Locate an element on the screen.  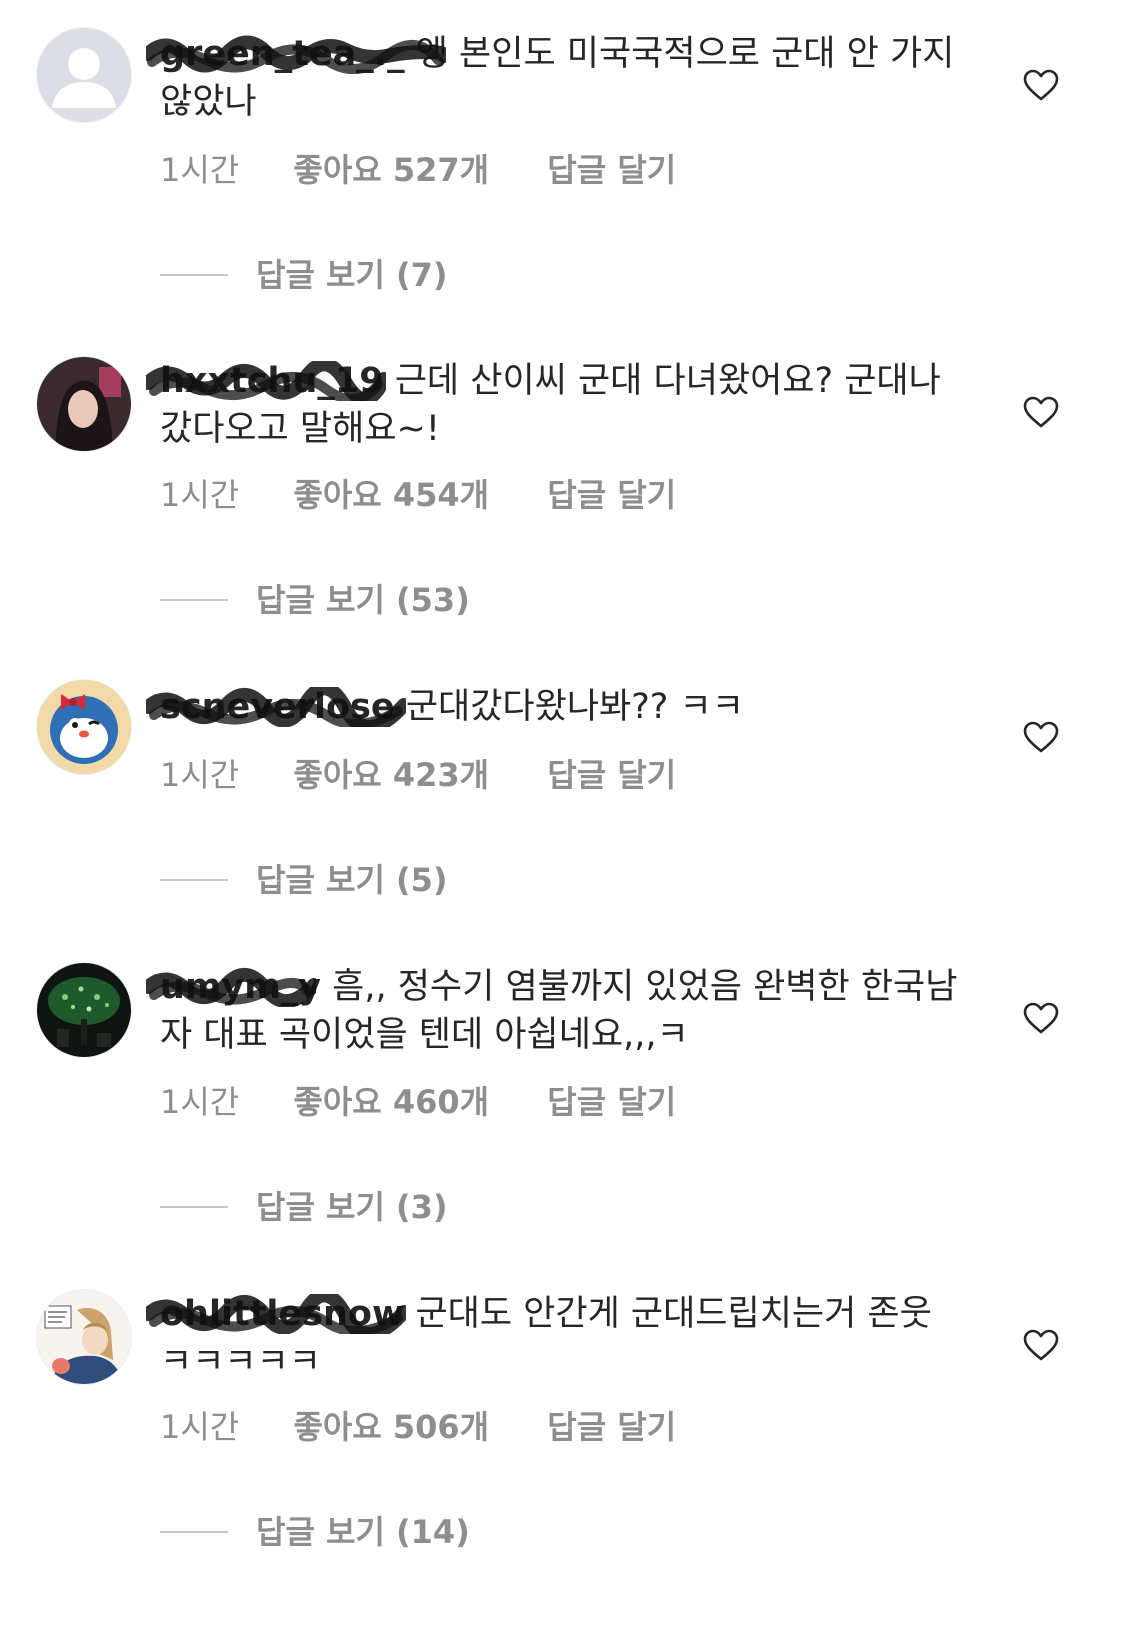
cartoon-character-icon is located at coordinates (84, 727).